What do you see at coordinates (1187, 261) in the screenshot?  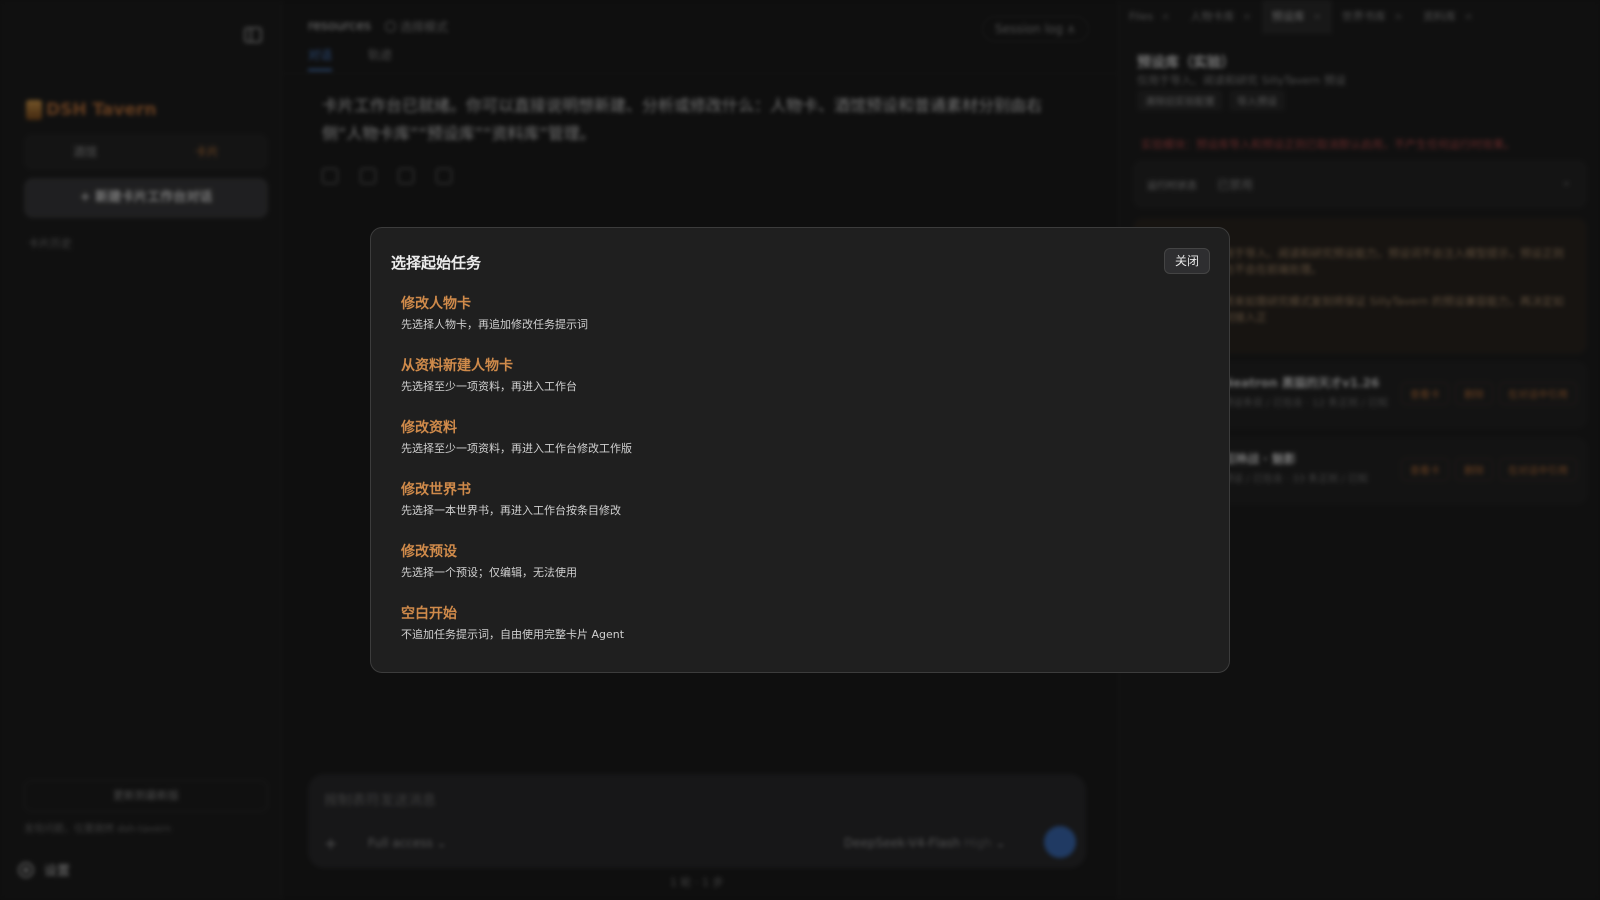 I see `close-button: 关闭` at bounding box center [1187, 261].